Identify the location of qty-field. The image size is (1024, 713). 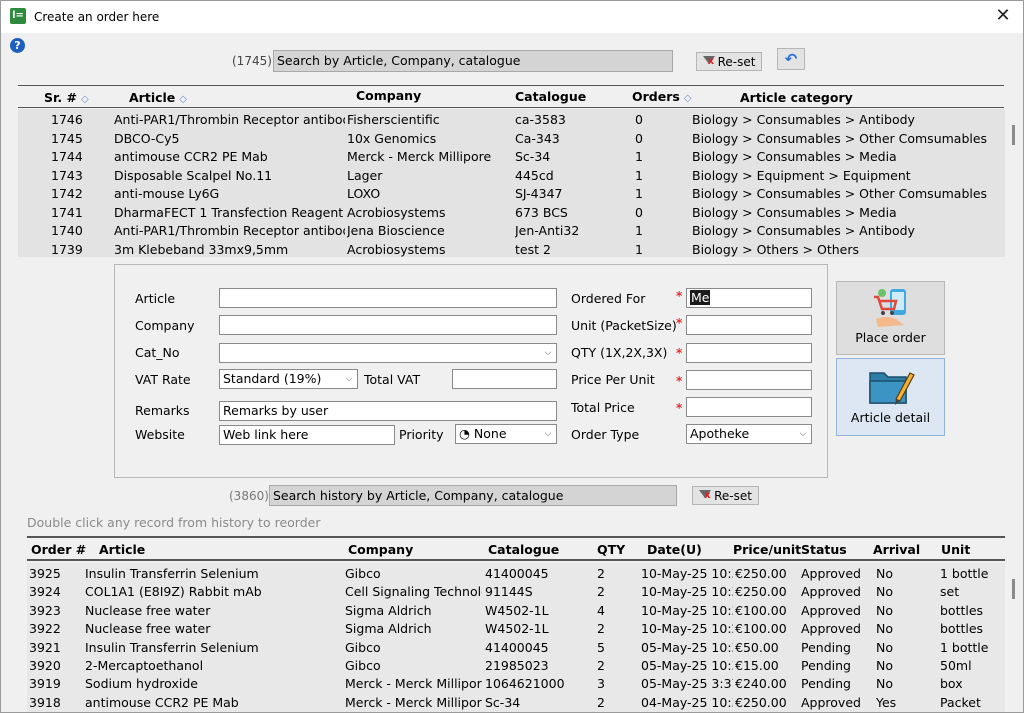
(749, 353).